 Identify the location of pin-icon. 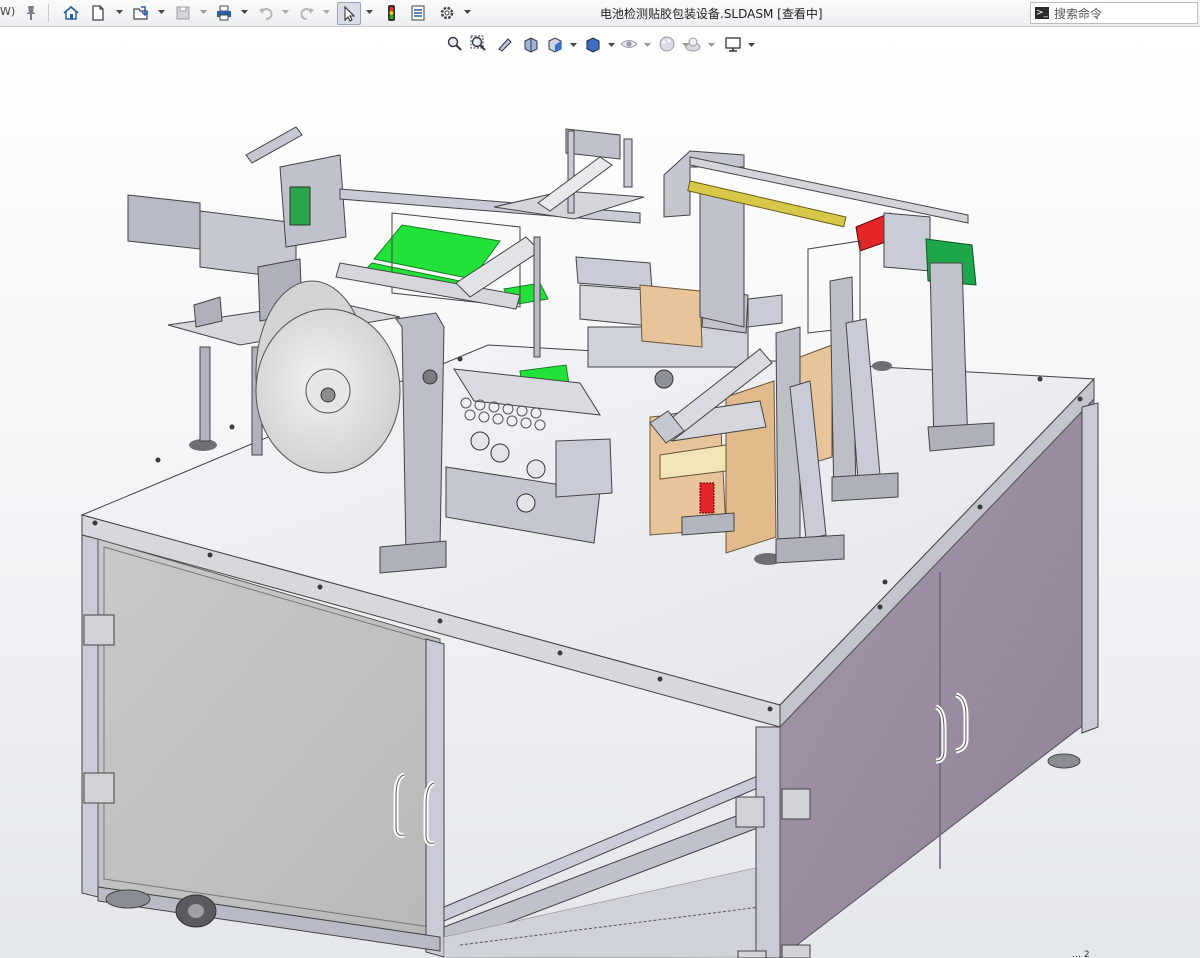
(31, 12).